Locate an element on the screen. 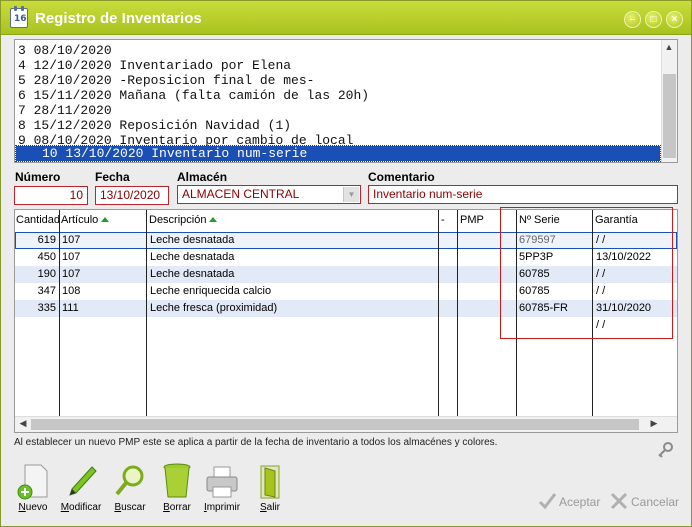  list-item: 4 12/10/2020 Inventariado por Elena is located at coordinates (338, 65).